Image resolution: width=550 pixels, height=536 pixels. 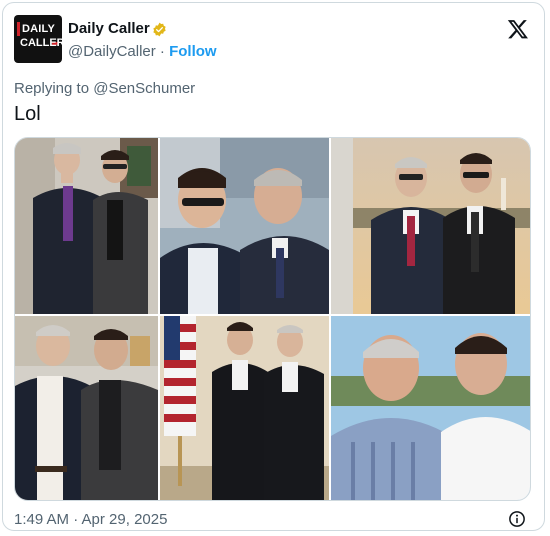 I want to click on photo-5-image, so click(x=244, y=408).